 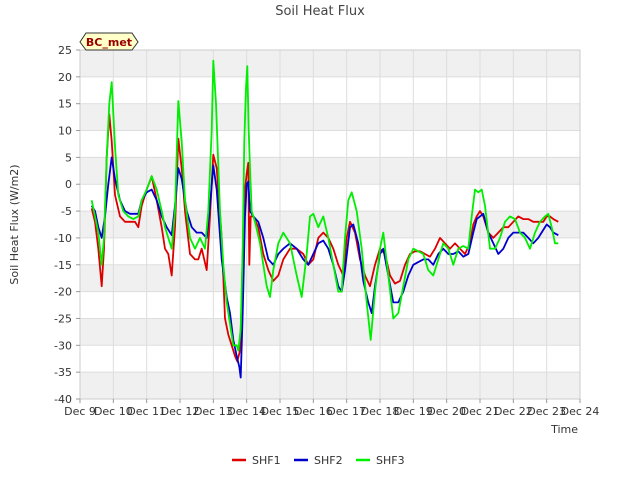 What do you see at coordinates (80, 411) in the screenshot?
I see `x-tick-label: Dec 9` at bounding box center [80, 411].